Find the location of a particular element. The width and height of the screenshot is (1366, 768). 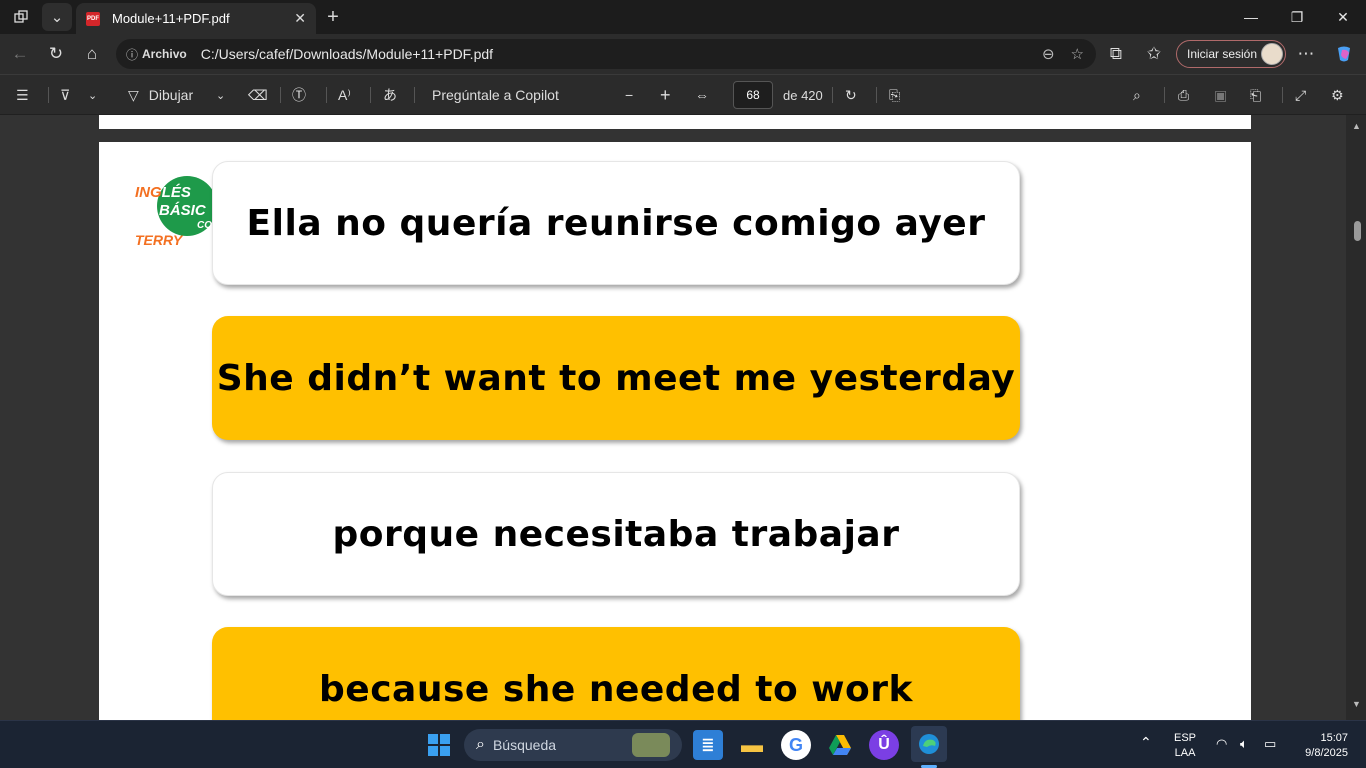

taskbar-search: ⌕ Búsqueda is located at coordinates (573, 745).